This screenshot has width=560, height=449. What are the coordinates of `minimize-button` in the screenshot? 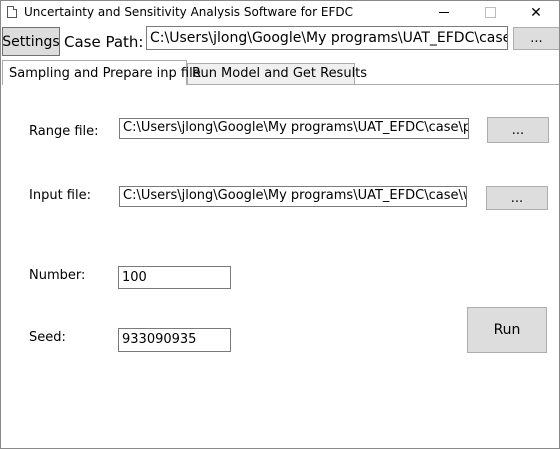 It's located at (444, 12).